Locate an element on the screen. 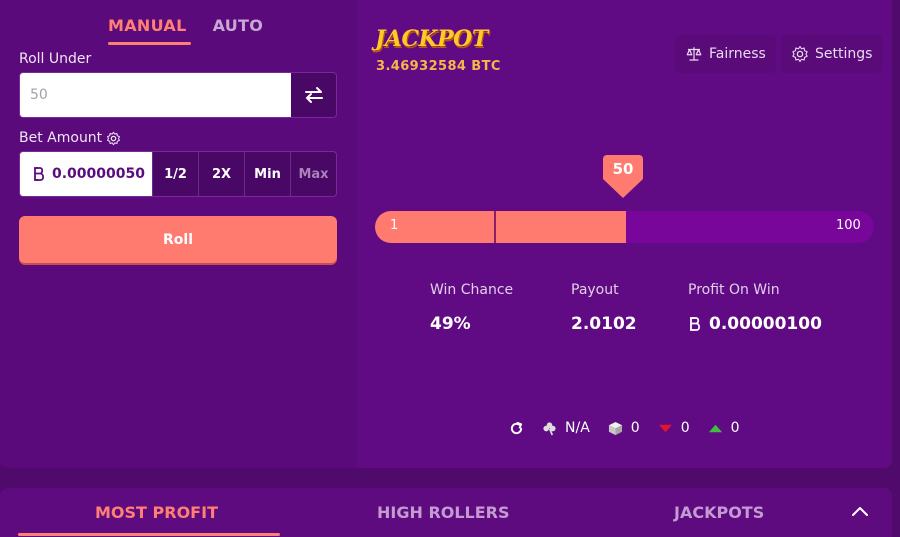 The height and width of the screenshot is (537, 900). double-bet-button: 2X is located at coordinates (221, 174).